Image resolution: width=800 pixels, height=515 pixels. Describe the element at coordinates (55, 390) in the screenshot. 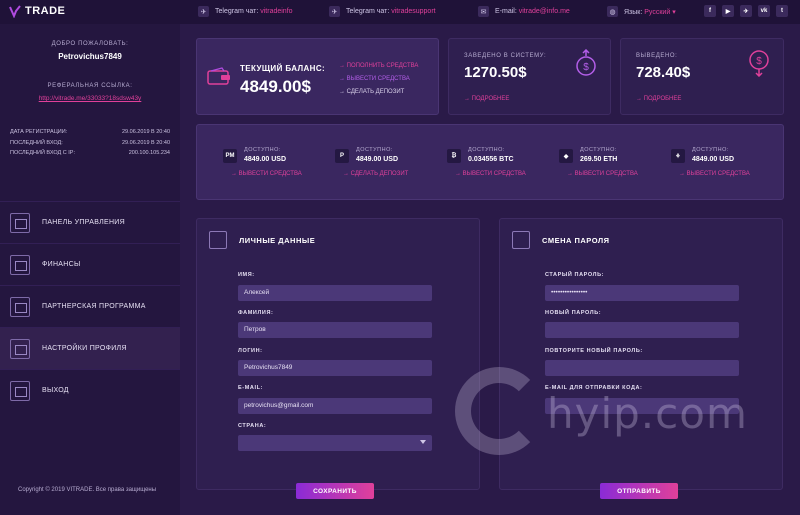

I see `sidebar-item-label: ВЫХОД` at that location.